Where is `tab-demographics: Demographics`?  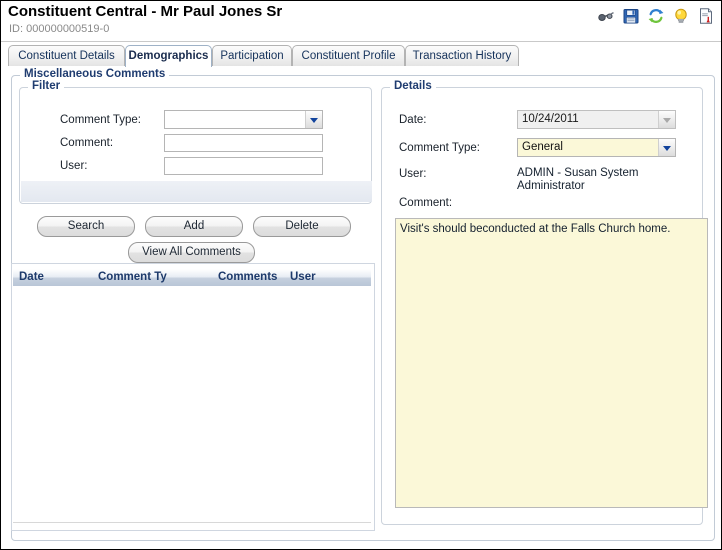
tab-demographics: Demographics is located at coordinates (168, 56).